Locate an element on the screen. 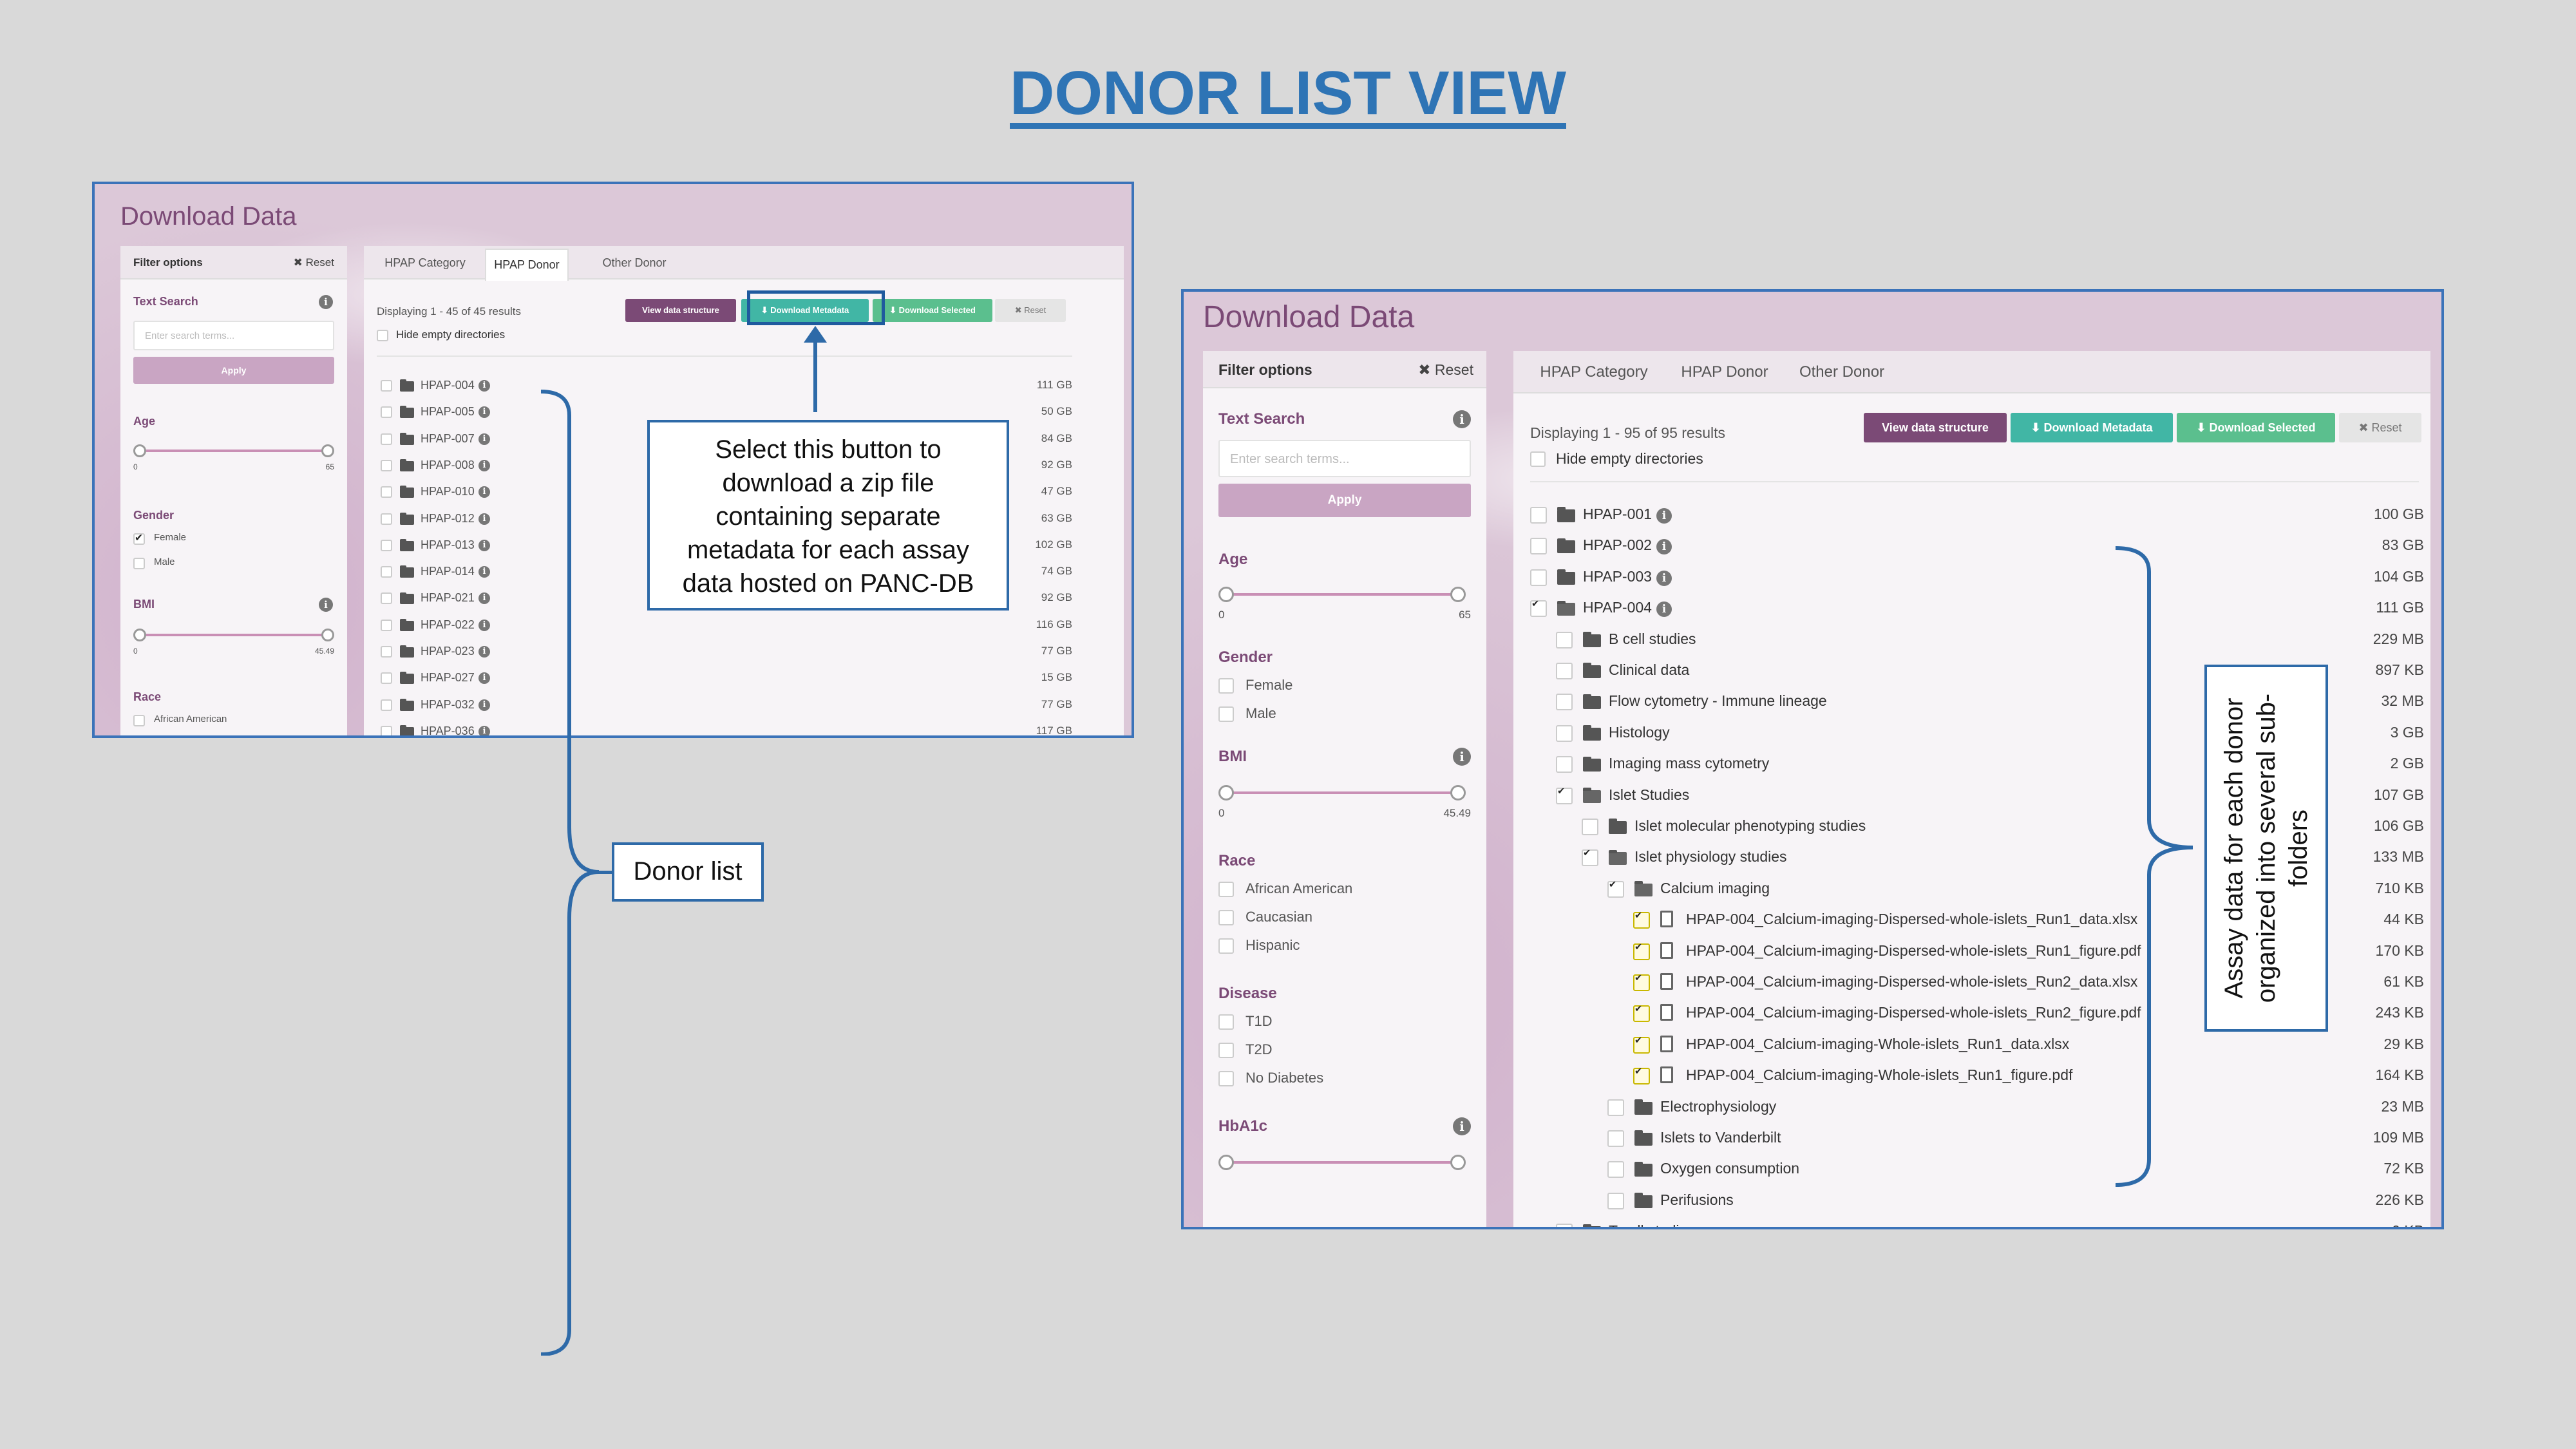  age-slider-max-handle is located at coordinates (1458, 594).